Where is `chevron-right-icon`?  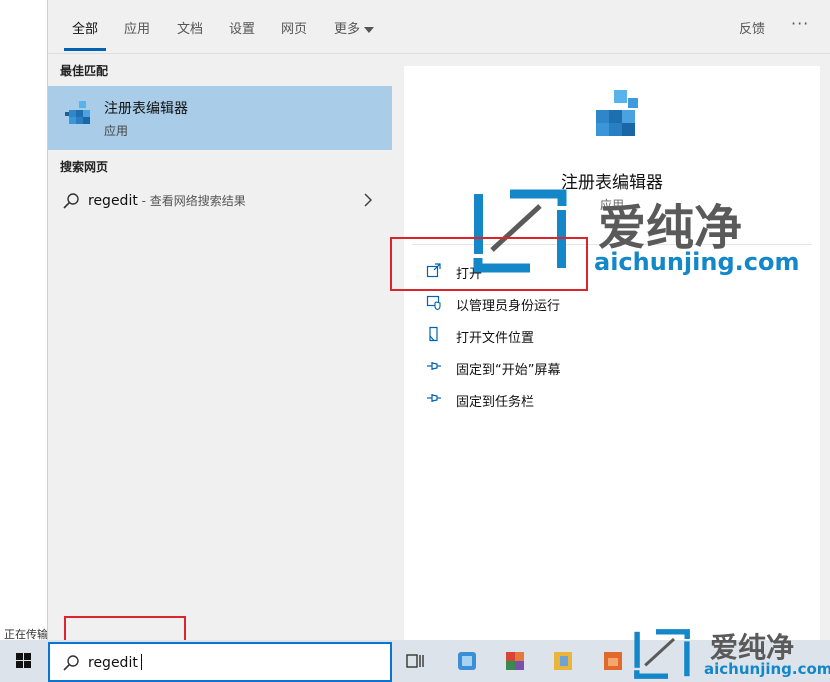 chevron-right-icon is located at coordinates (368, 200).